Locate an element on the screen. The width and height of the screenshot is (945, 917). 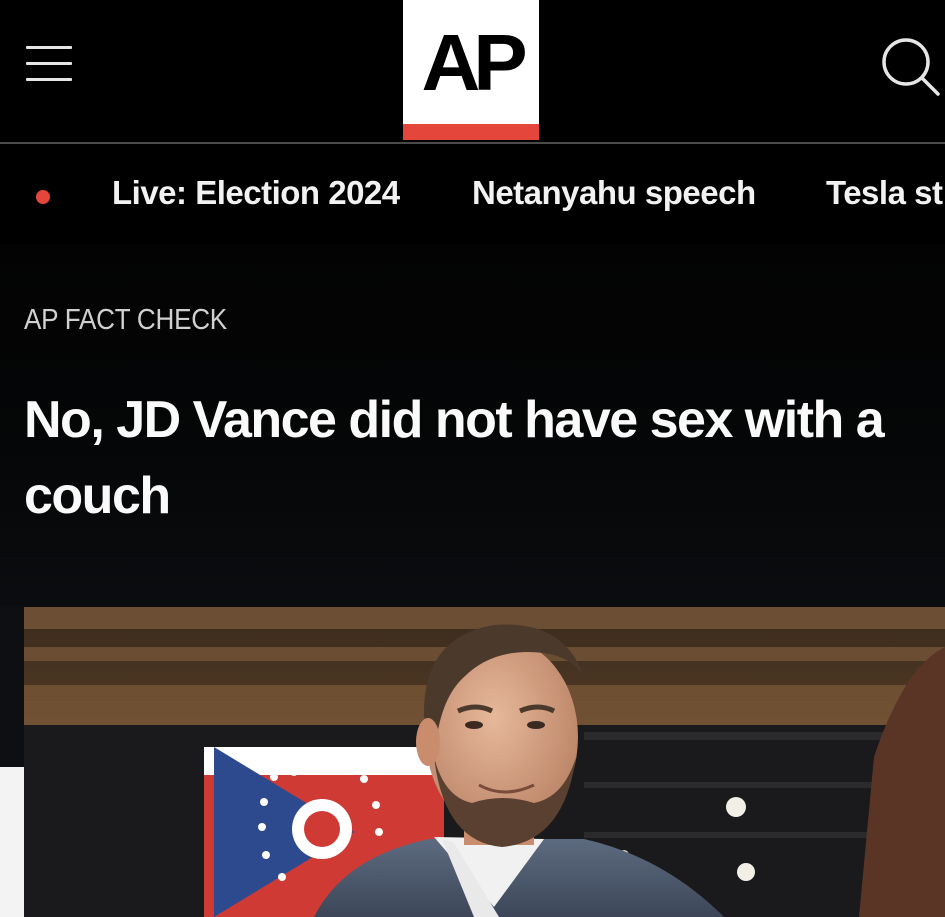
article-eyebrow: AP FACT CHECK is located at coordinates (125, 320).